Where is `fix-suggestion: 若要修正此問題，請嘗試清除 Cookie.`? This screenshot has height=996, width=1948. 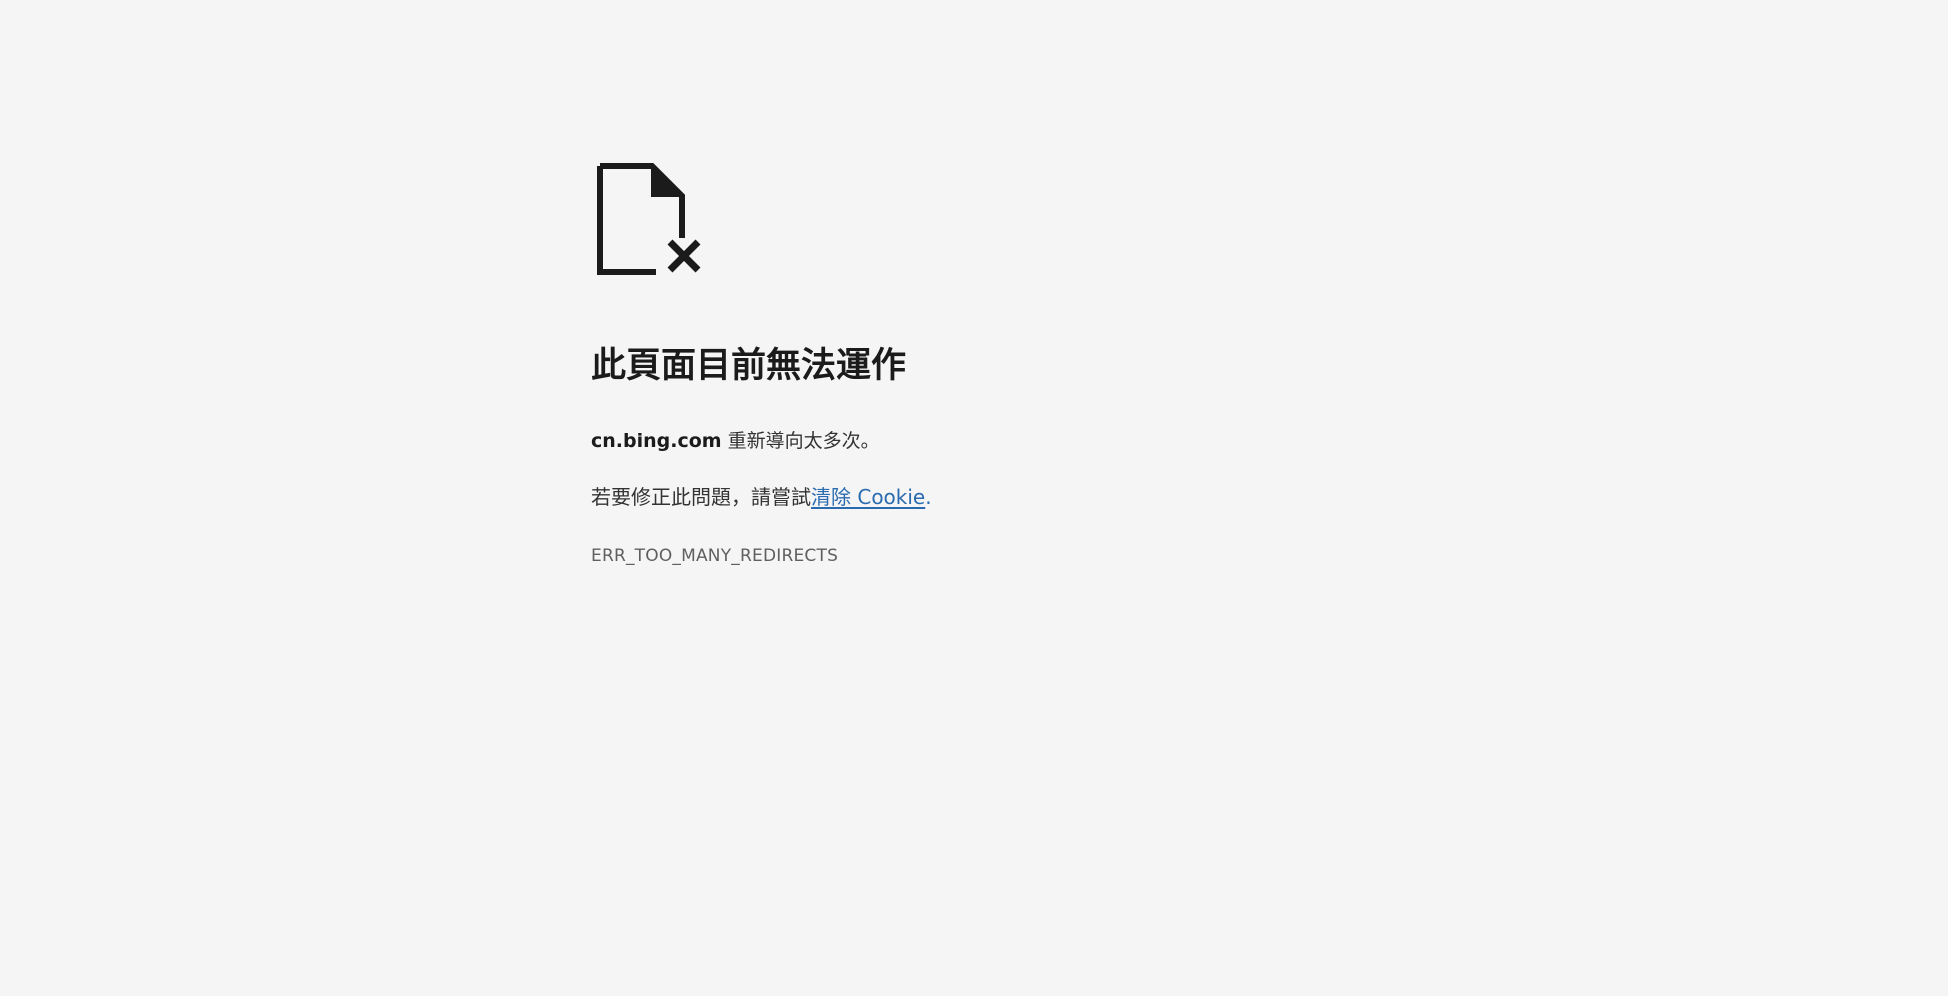
fix-suggestion: 若要修正此問題，請嘗試清除 Cookie. is located at coordinates (761, 497).